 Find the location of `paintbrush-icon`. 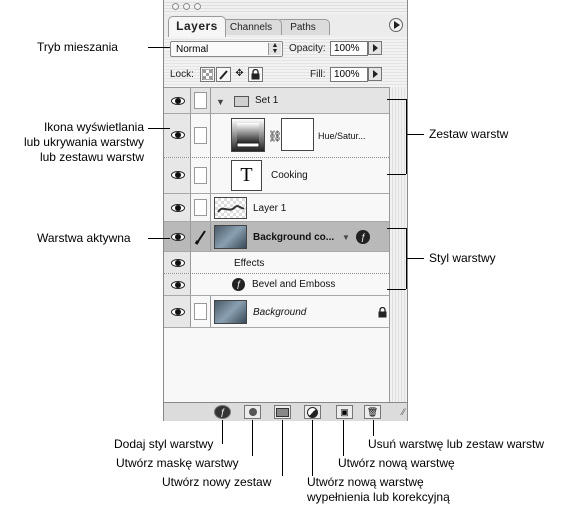

paintbrush-icon is located at coordinates (200, 237).